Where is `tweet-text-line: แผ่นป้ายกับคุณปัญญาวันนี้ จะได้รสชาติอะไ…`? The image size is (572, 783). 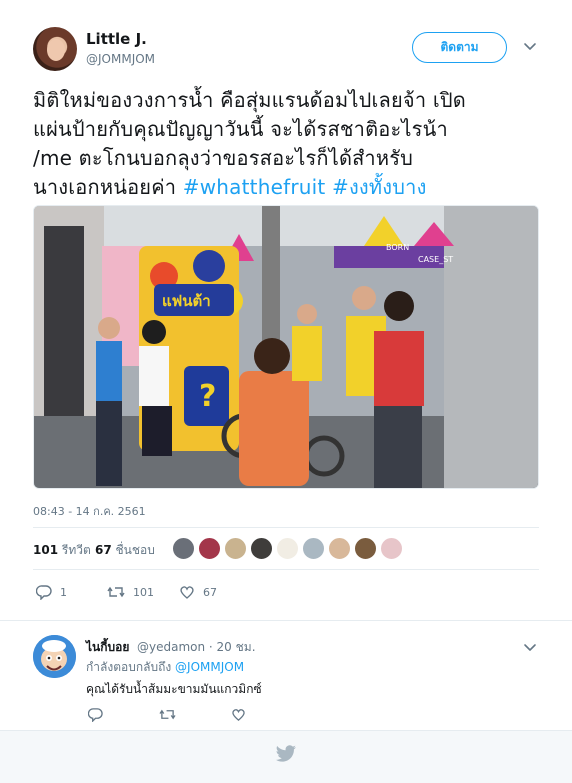 tweet-text-line: แผ่นป้ายกับคุณปัญญาวันนี้ จะได้รสชาติอะไ… is located at coordinates (240, 129).